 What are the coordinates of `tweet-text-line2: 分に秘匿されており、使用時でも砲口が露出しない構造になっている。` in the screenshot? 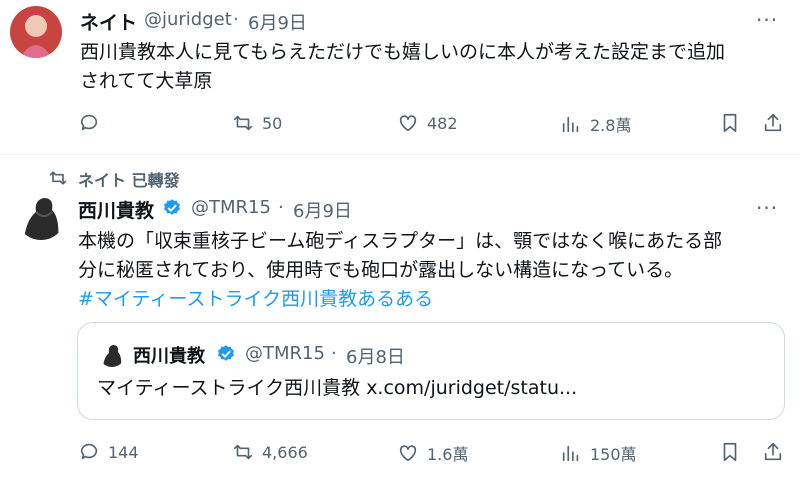 It's located at (381, 270).